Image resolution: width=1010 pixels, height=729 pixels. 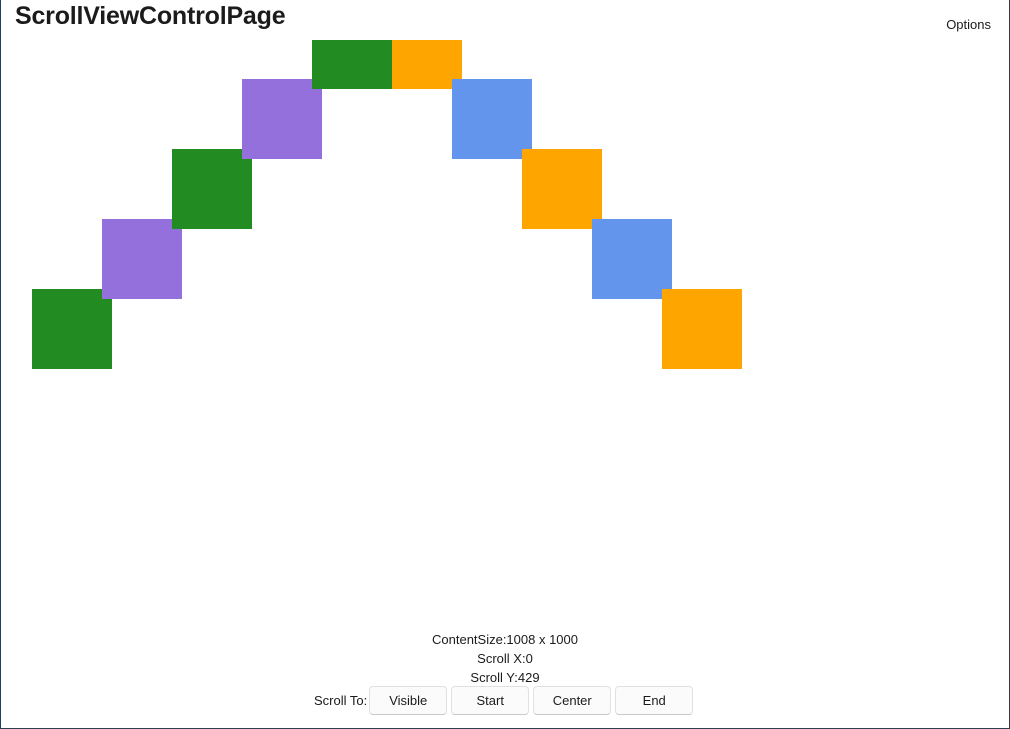 I want to click on scroll-to-label: Scroll To:, so click(x=341, y=700).